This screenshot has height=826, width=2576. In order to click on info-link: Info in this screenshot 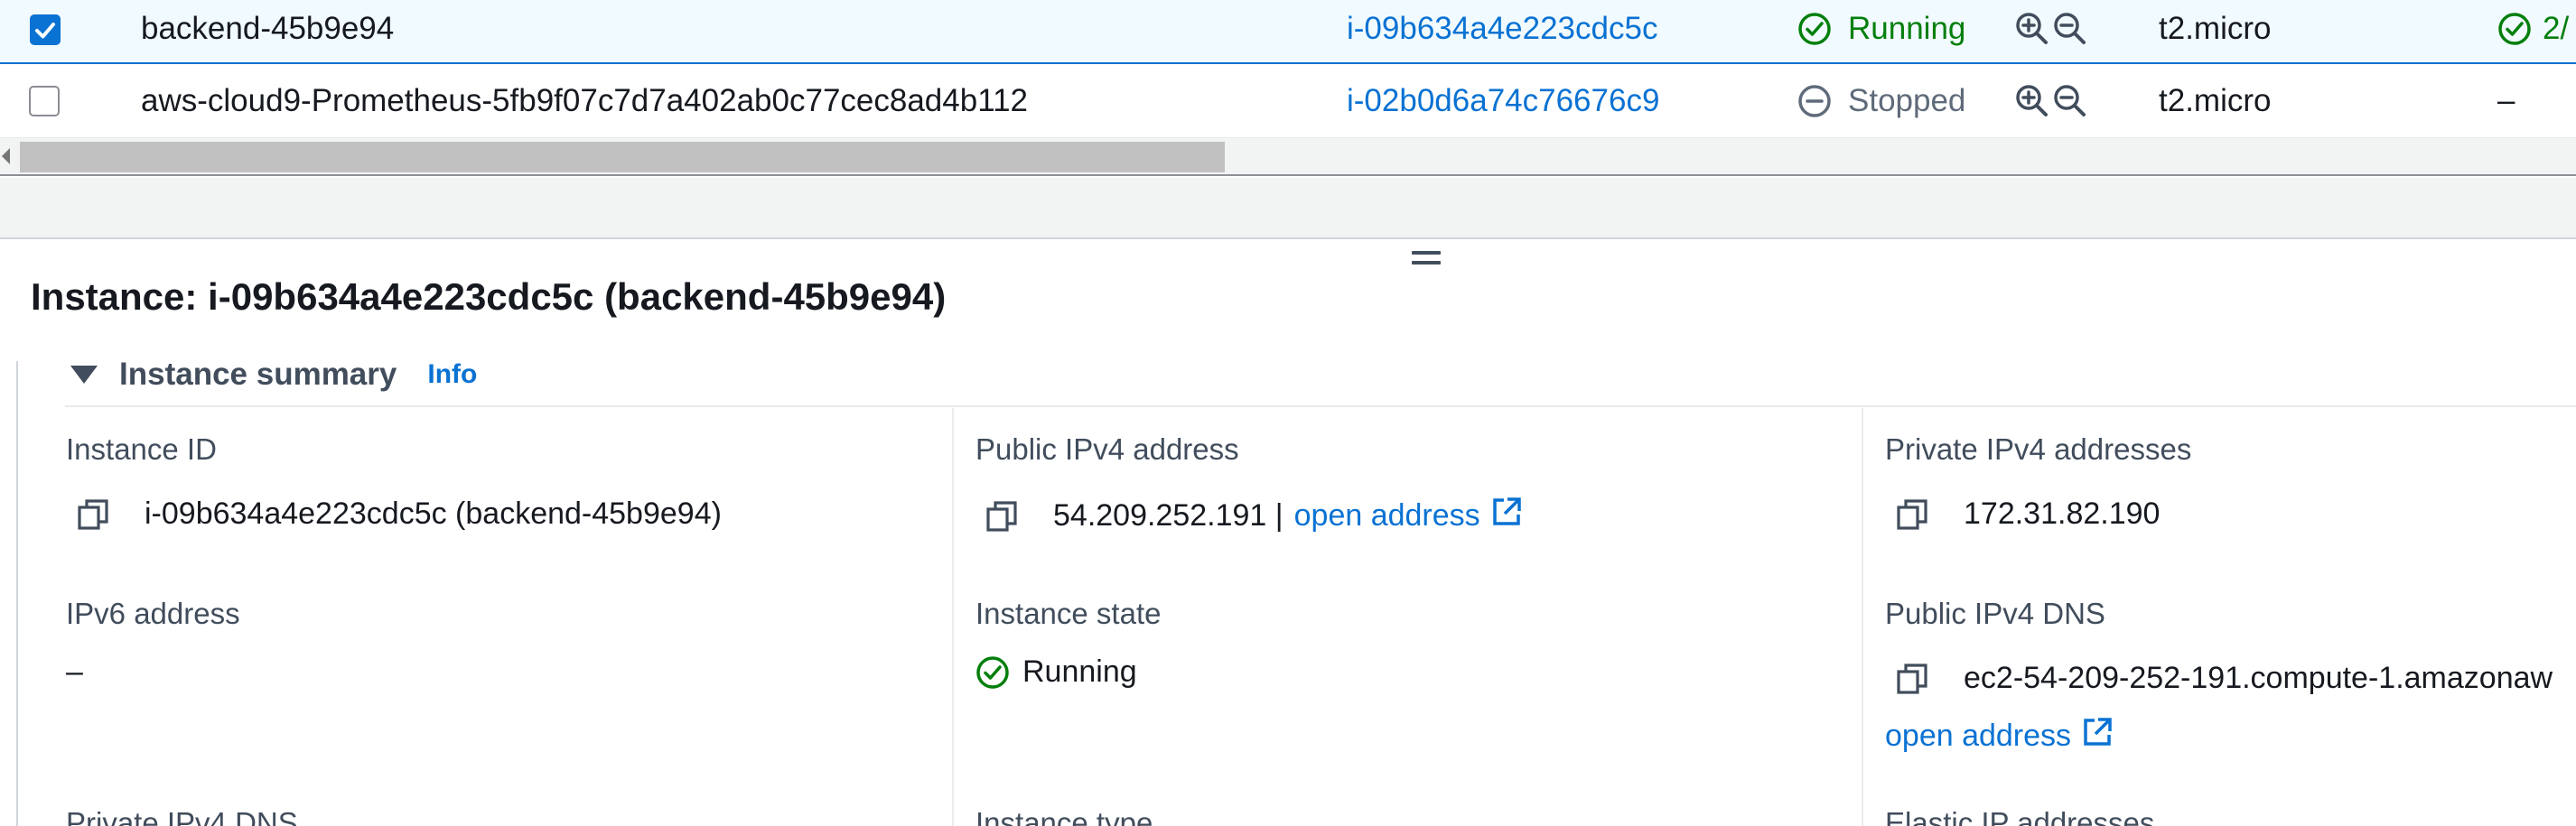, I will do `click(452, 374)`.